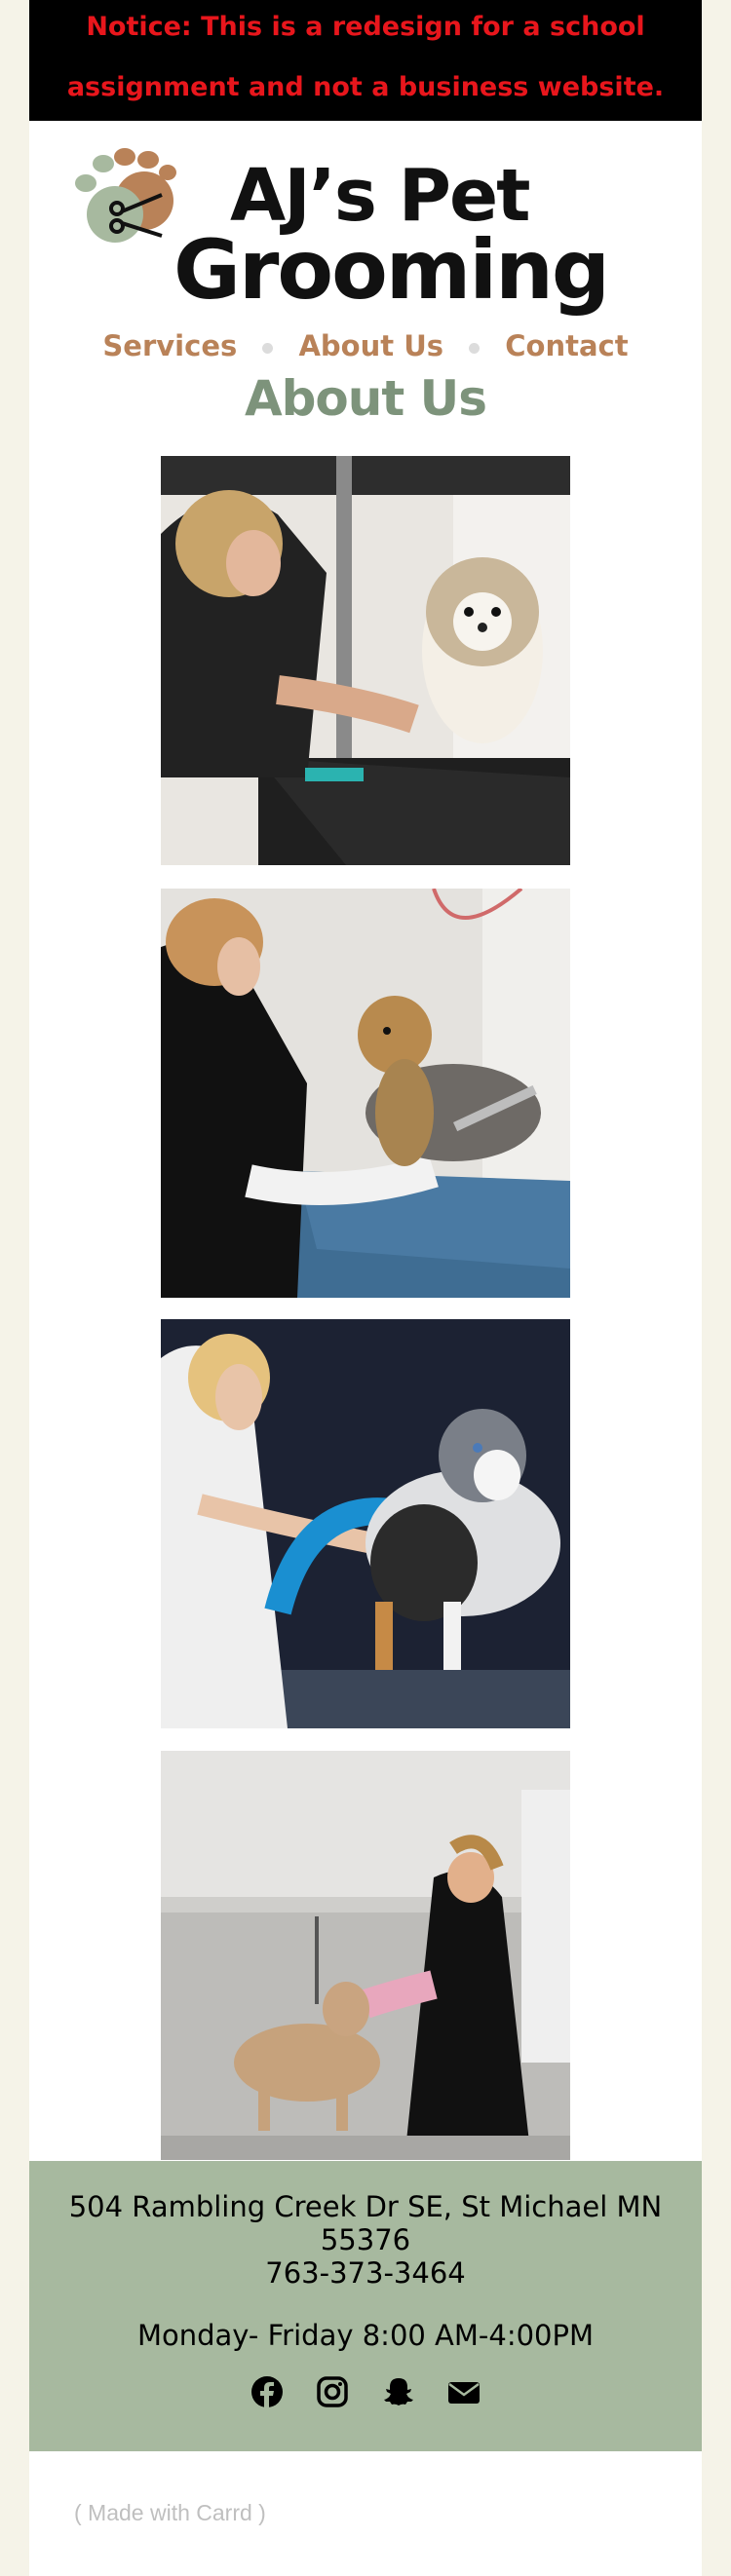 Image resolution: width=731 pixels, height=2576 pixels. I want to click on logo: AJ’s Pet Grooming, so click(338, 235).